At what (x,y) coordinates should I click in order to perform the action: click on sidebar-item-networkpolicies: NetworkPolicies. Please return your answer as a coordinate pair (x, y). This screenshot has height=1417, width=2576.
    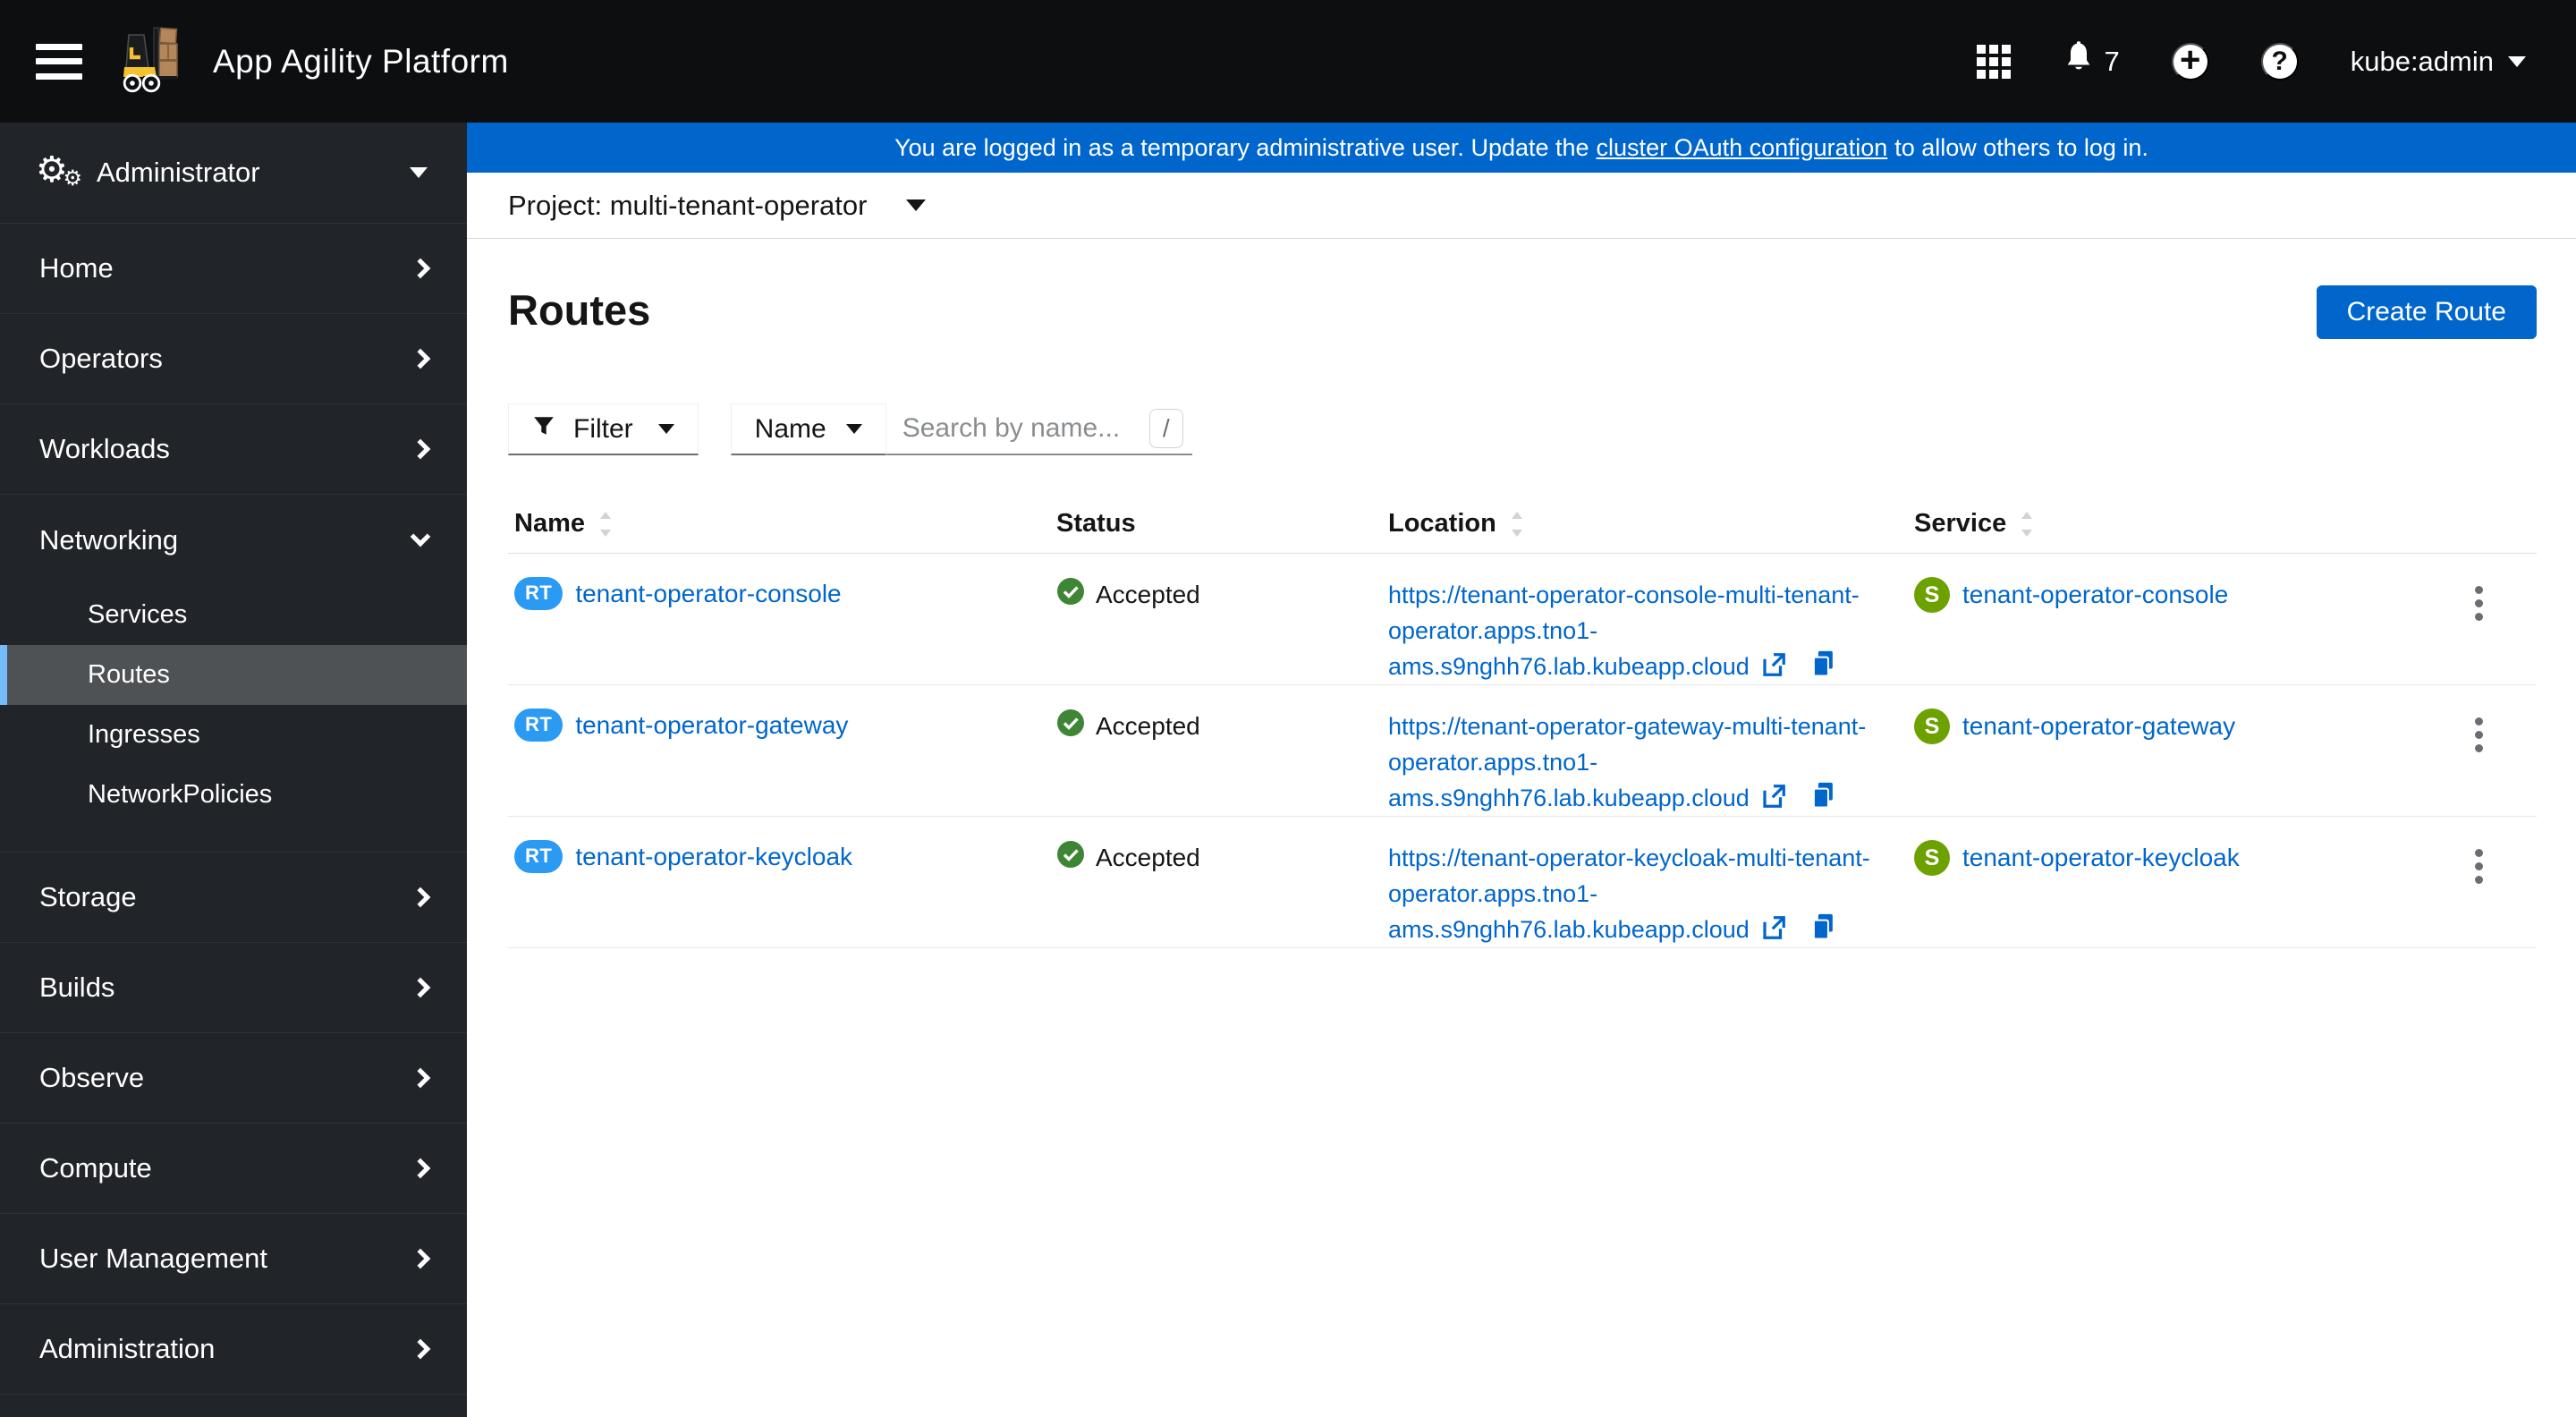
    Looking at the image, I should click on (233, 795).